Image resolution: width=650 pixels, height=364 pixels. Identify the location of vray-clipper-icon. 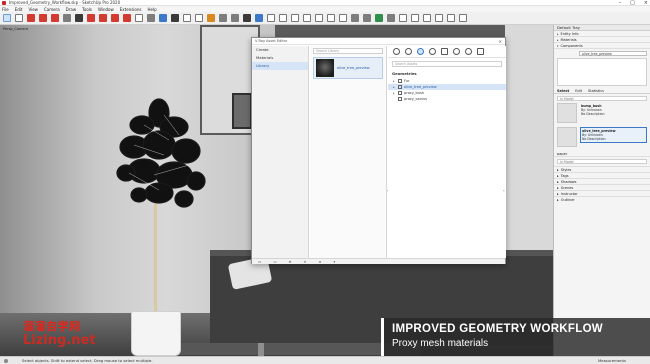
(391, 18).